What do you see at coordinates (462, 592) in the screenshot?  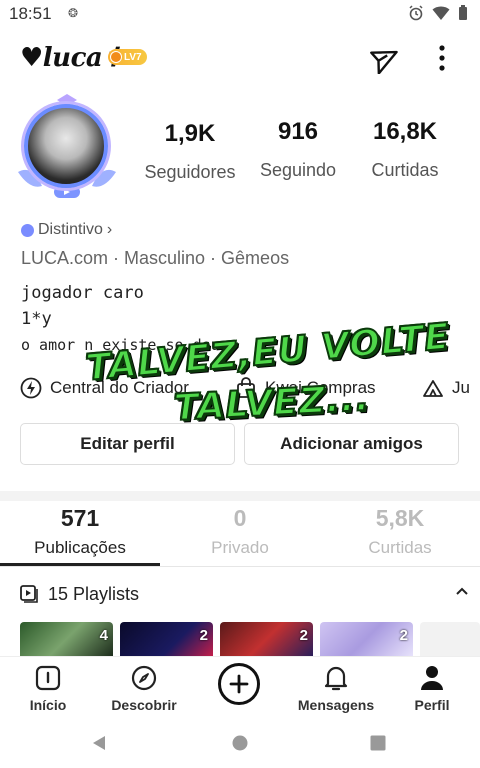 I see `chevron-up-icon` at bounding box center [462, 592].